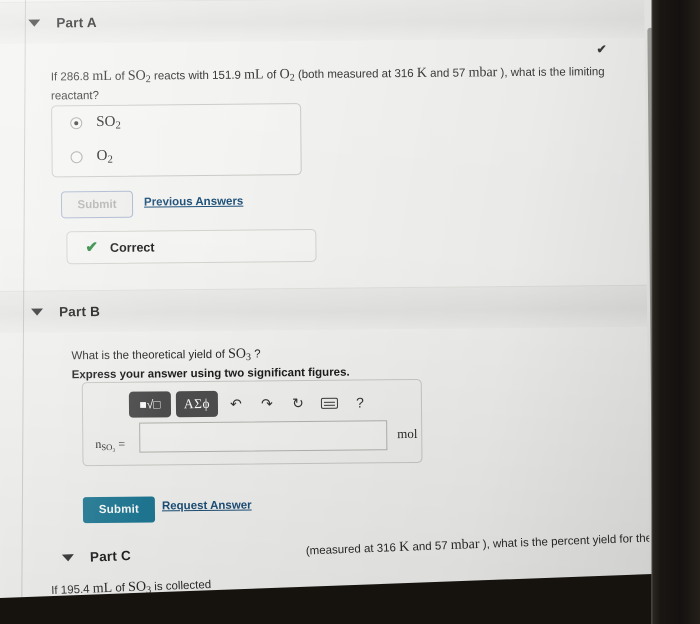 This screenshot has width=700, height=624. I want to click on part-b-question: What is the theoretical yield of SO3 ?, so click(165, 355).